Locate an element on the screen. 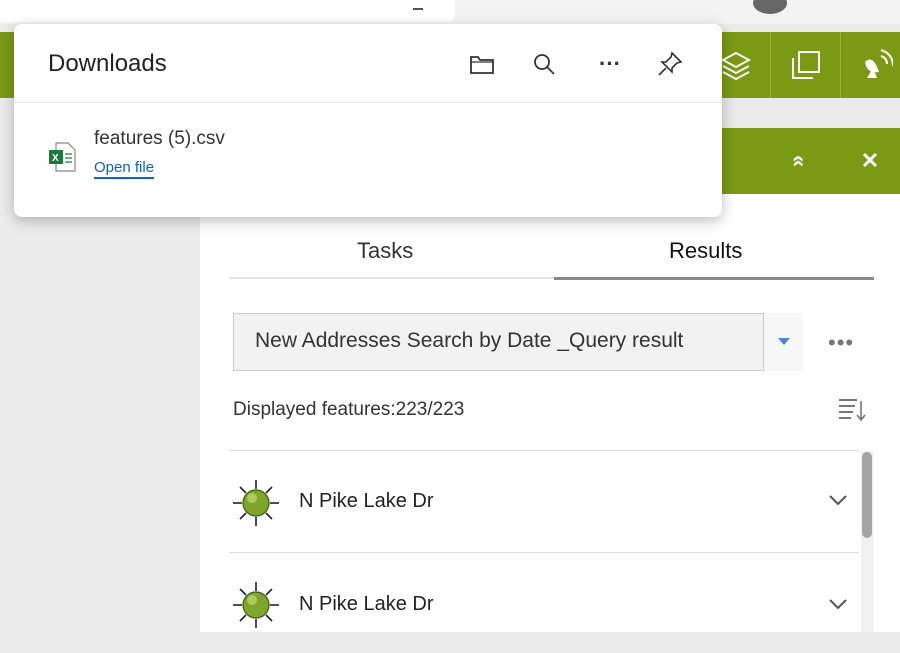 The width and height of the screenshot is (900, 653). satellite-button is located at coordinates (870, 65).